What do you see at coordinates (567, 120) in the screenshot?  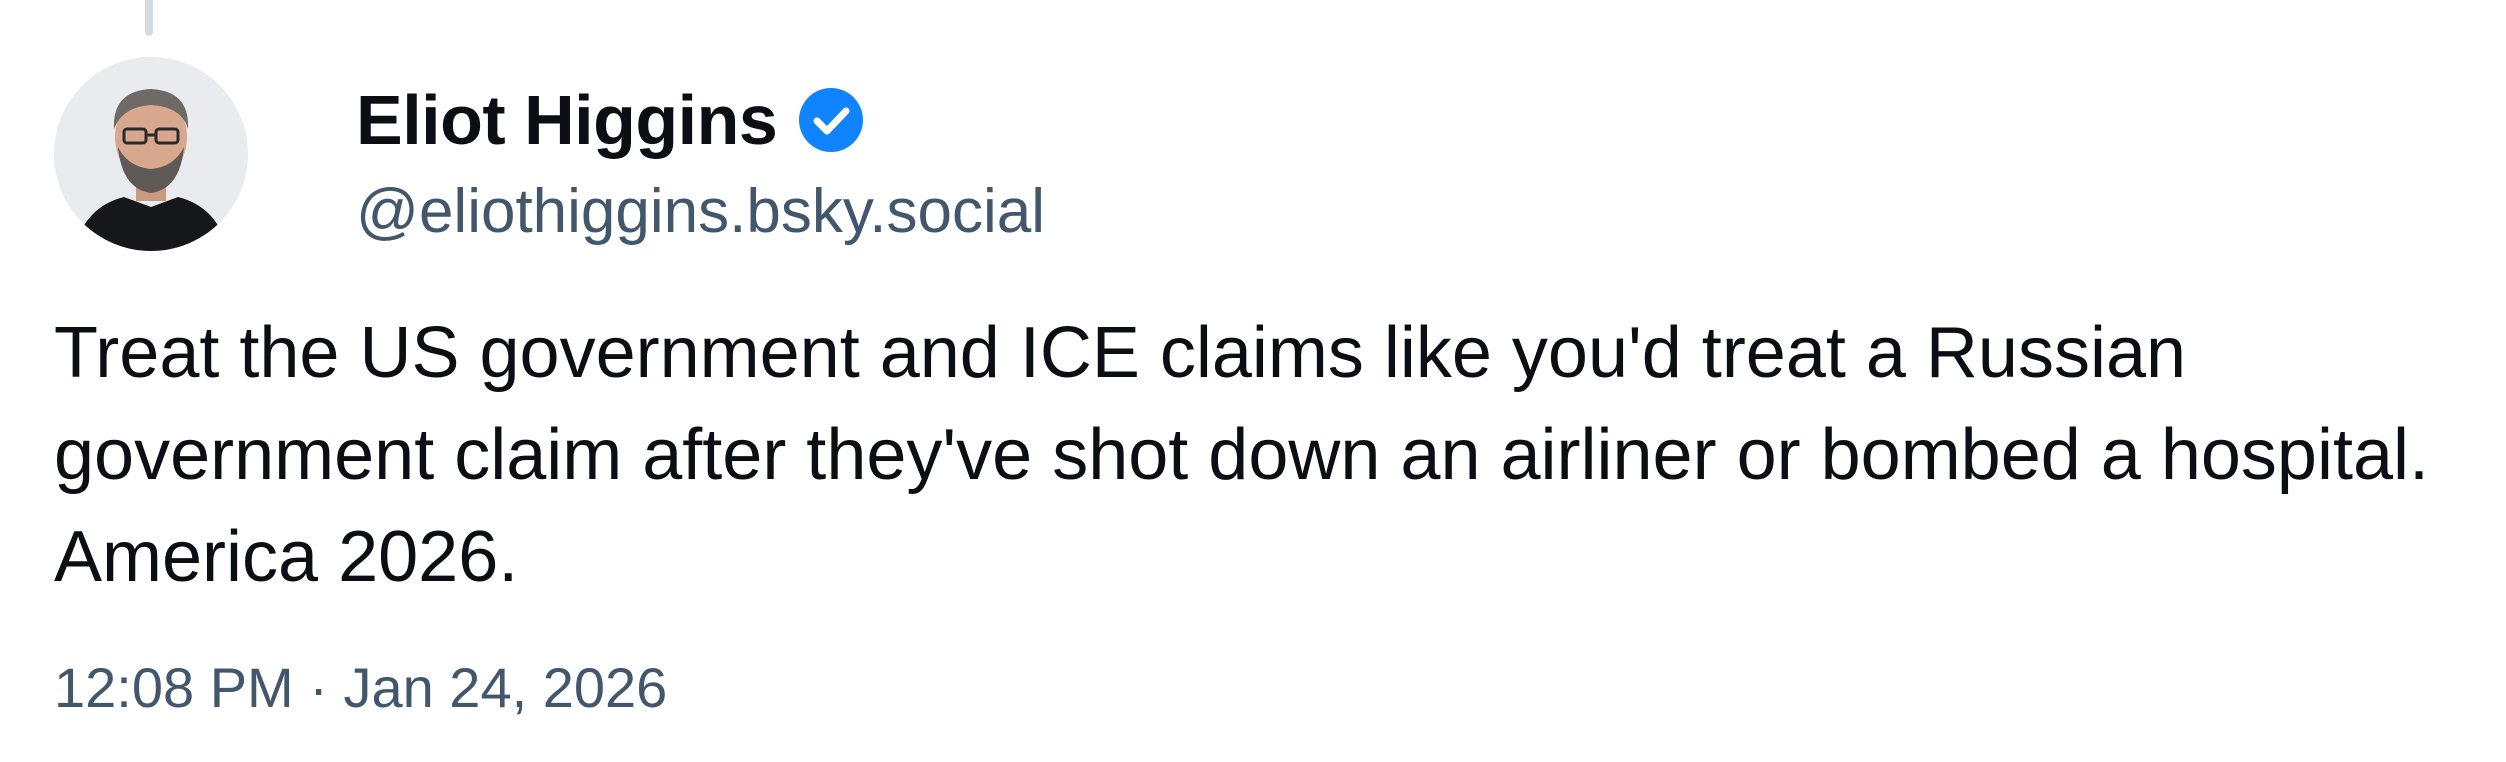 I see `author-display-name: Eliot Higgins` at bounding box center [567, 120].